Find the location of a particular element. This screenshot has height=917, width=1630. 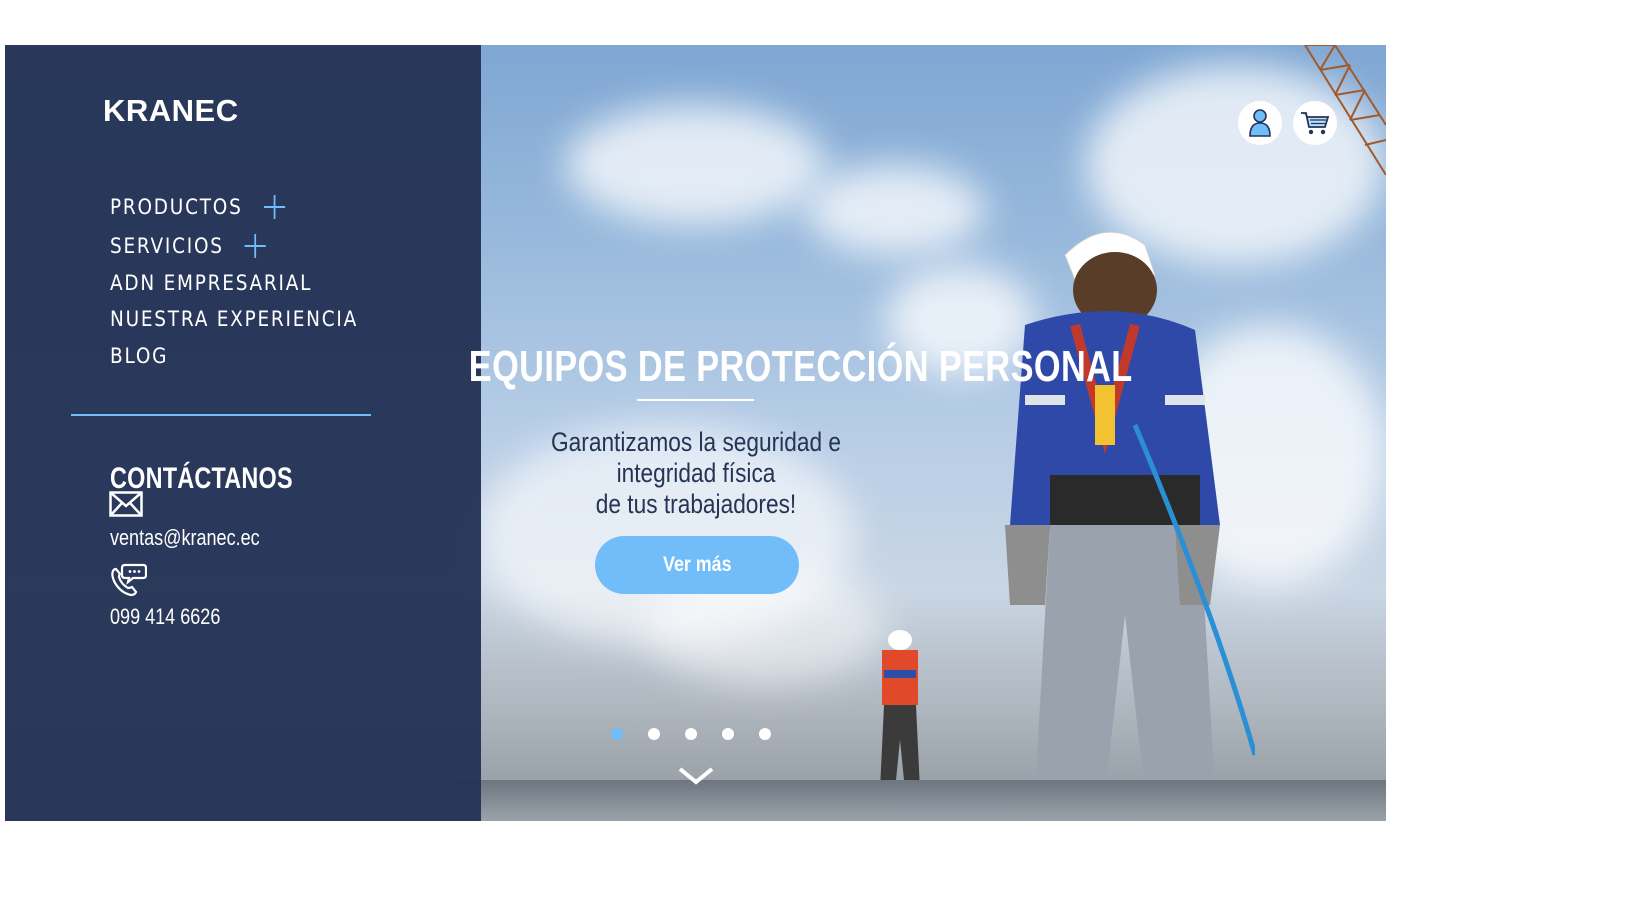

nav-item-servicios: SERVICIOS is located at coordinates (188, 246).